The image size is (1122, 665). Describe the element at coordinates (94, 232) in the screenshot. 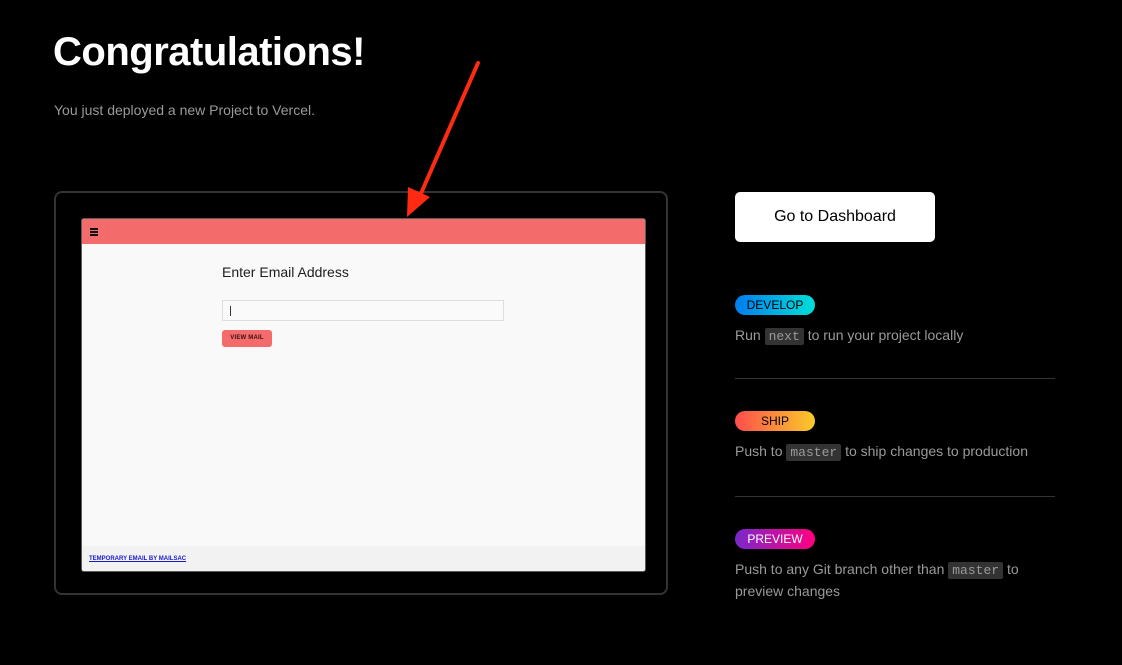

I see `hamburger-menu-icon` at that location.